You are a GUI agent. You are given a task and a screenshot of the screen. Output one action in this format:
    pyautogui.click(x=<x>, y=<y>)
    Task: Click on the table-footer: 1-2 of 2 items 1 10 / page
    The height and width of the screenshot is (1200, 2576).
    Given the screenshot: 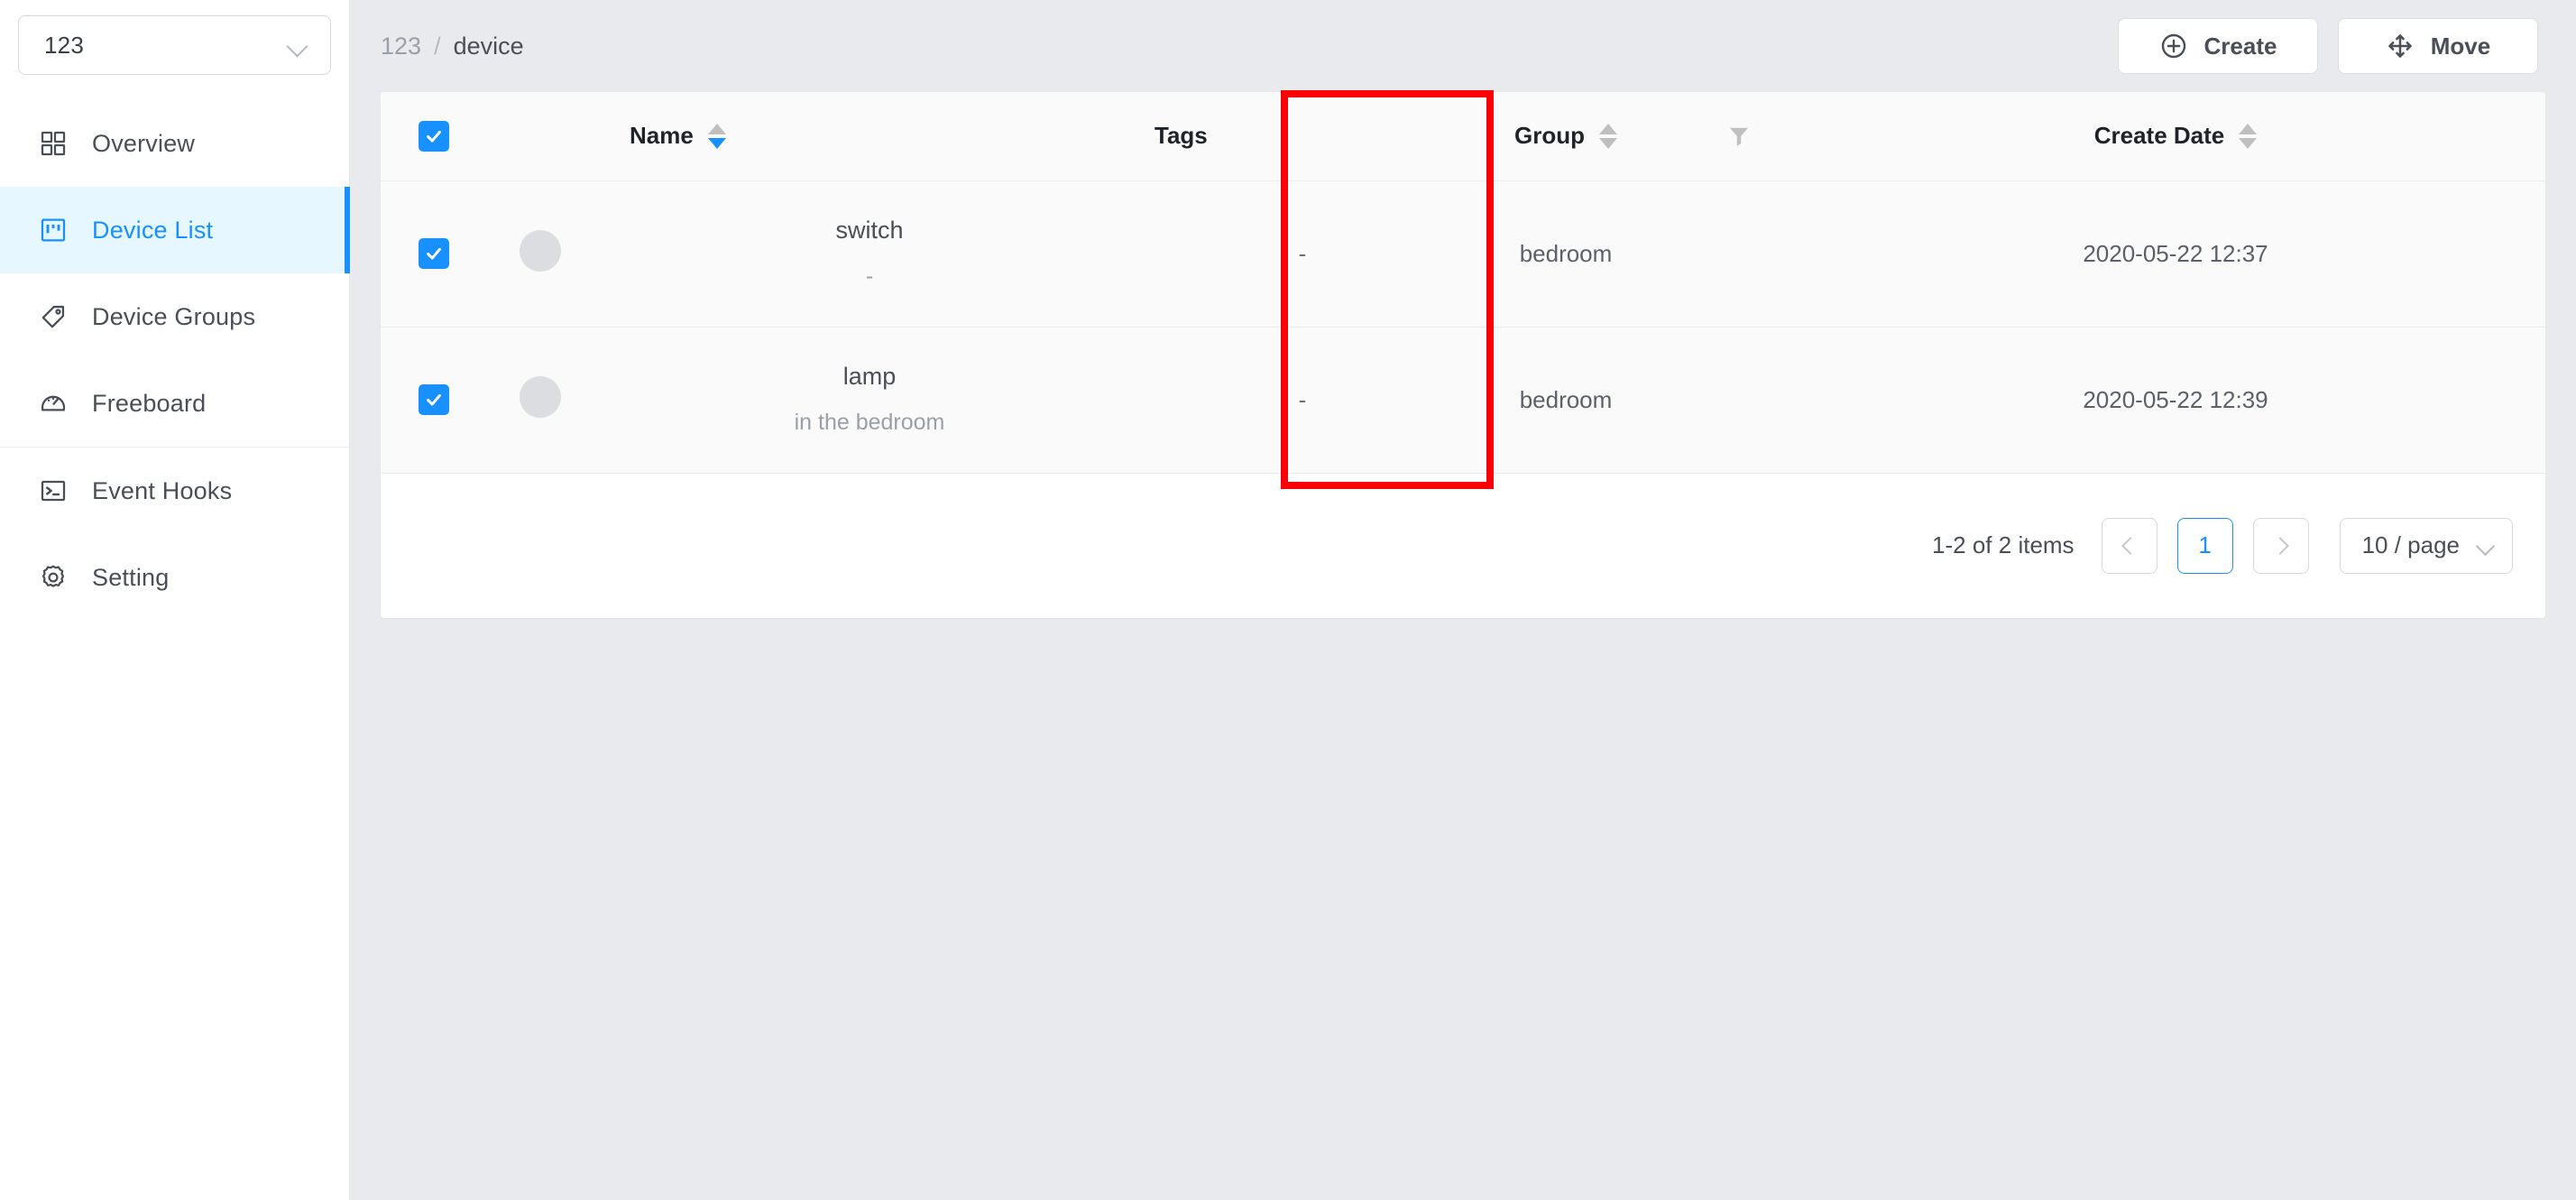 What is the action you would take?
    pyautogui.click(x=1463, y=545)
    